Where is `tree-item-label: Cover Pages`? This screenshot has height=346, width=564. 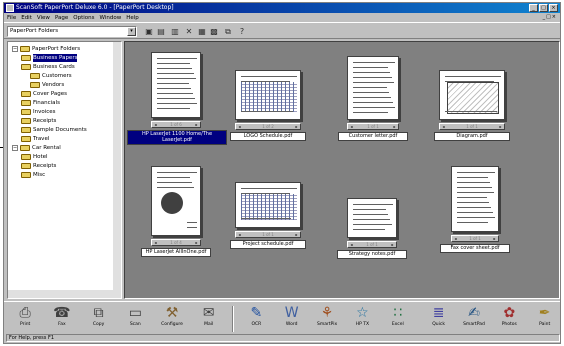
tree-item-label: Cover Pages is located at coordinates (50, 94).